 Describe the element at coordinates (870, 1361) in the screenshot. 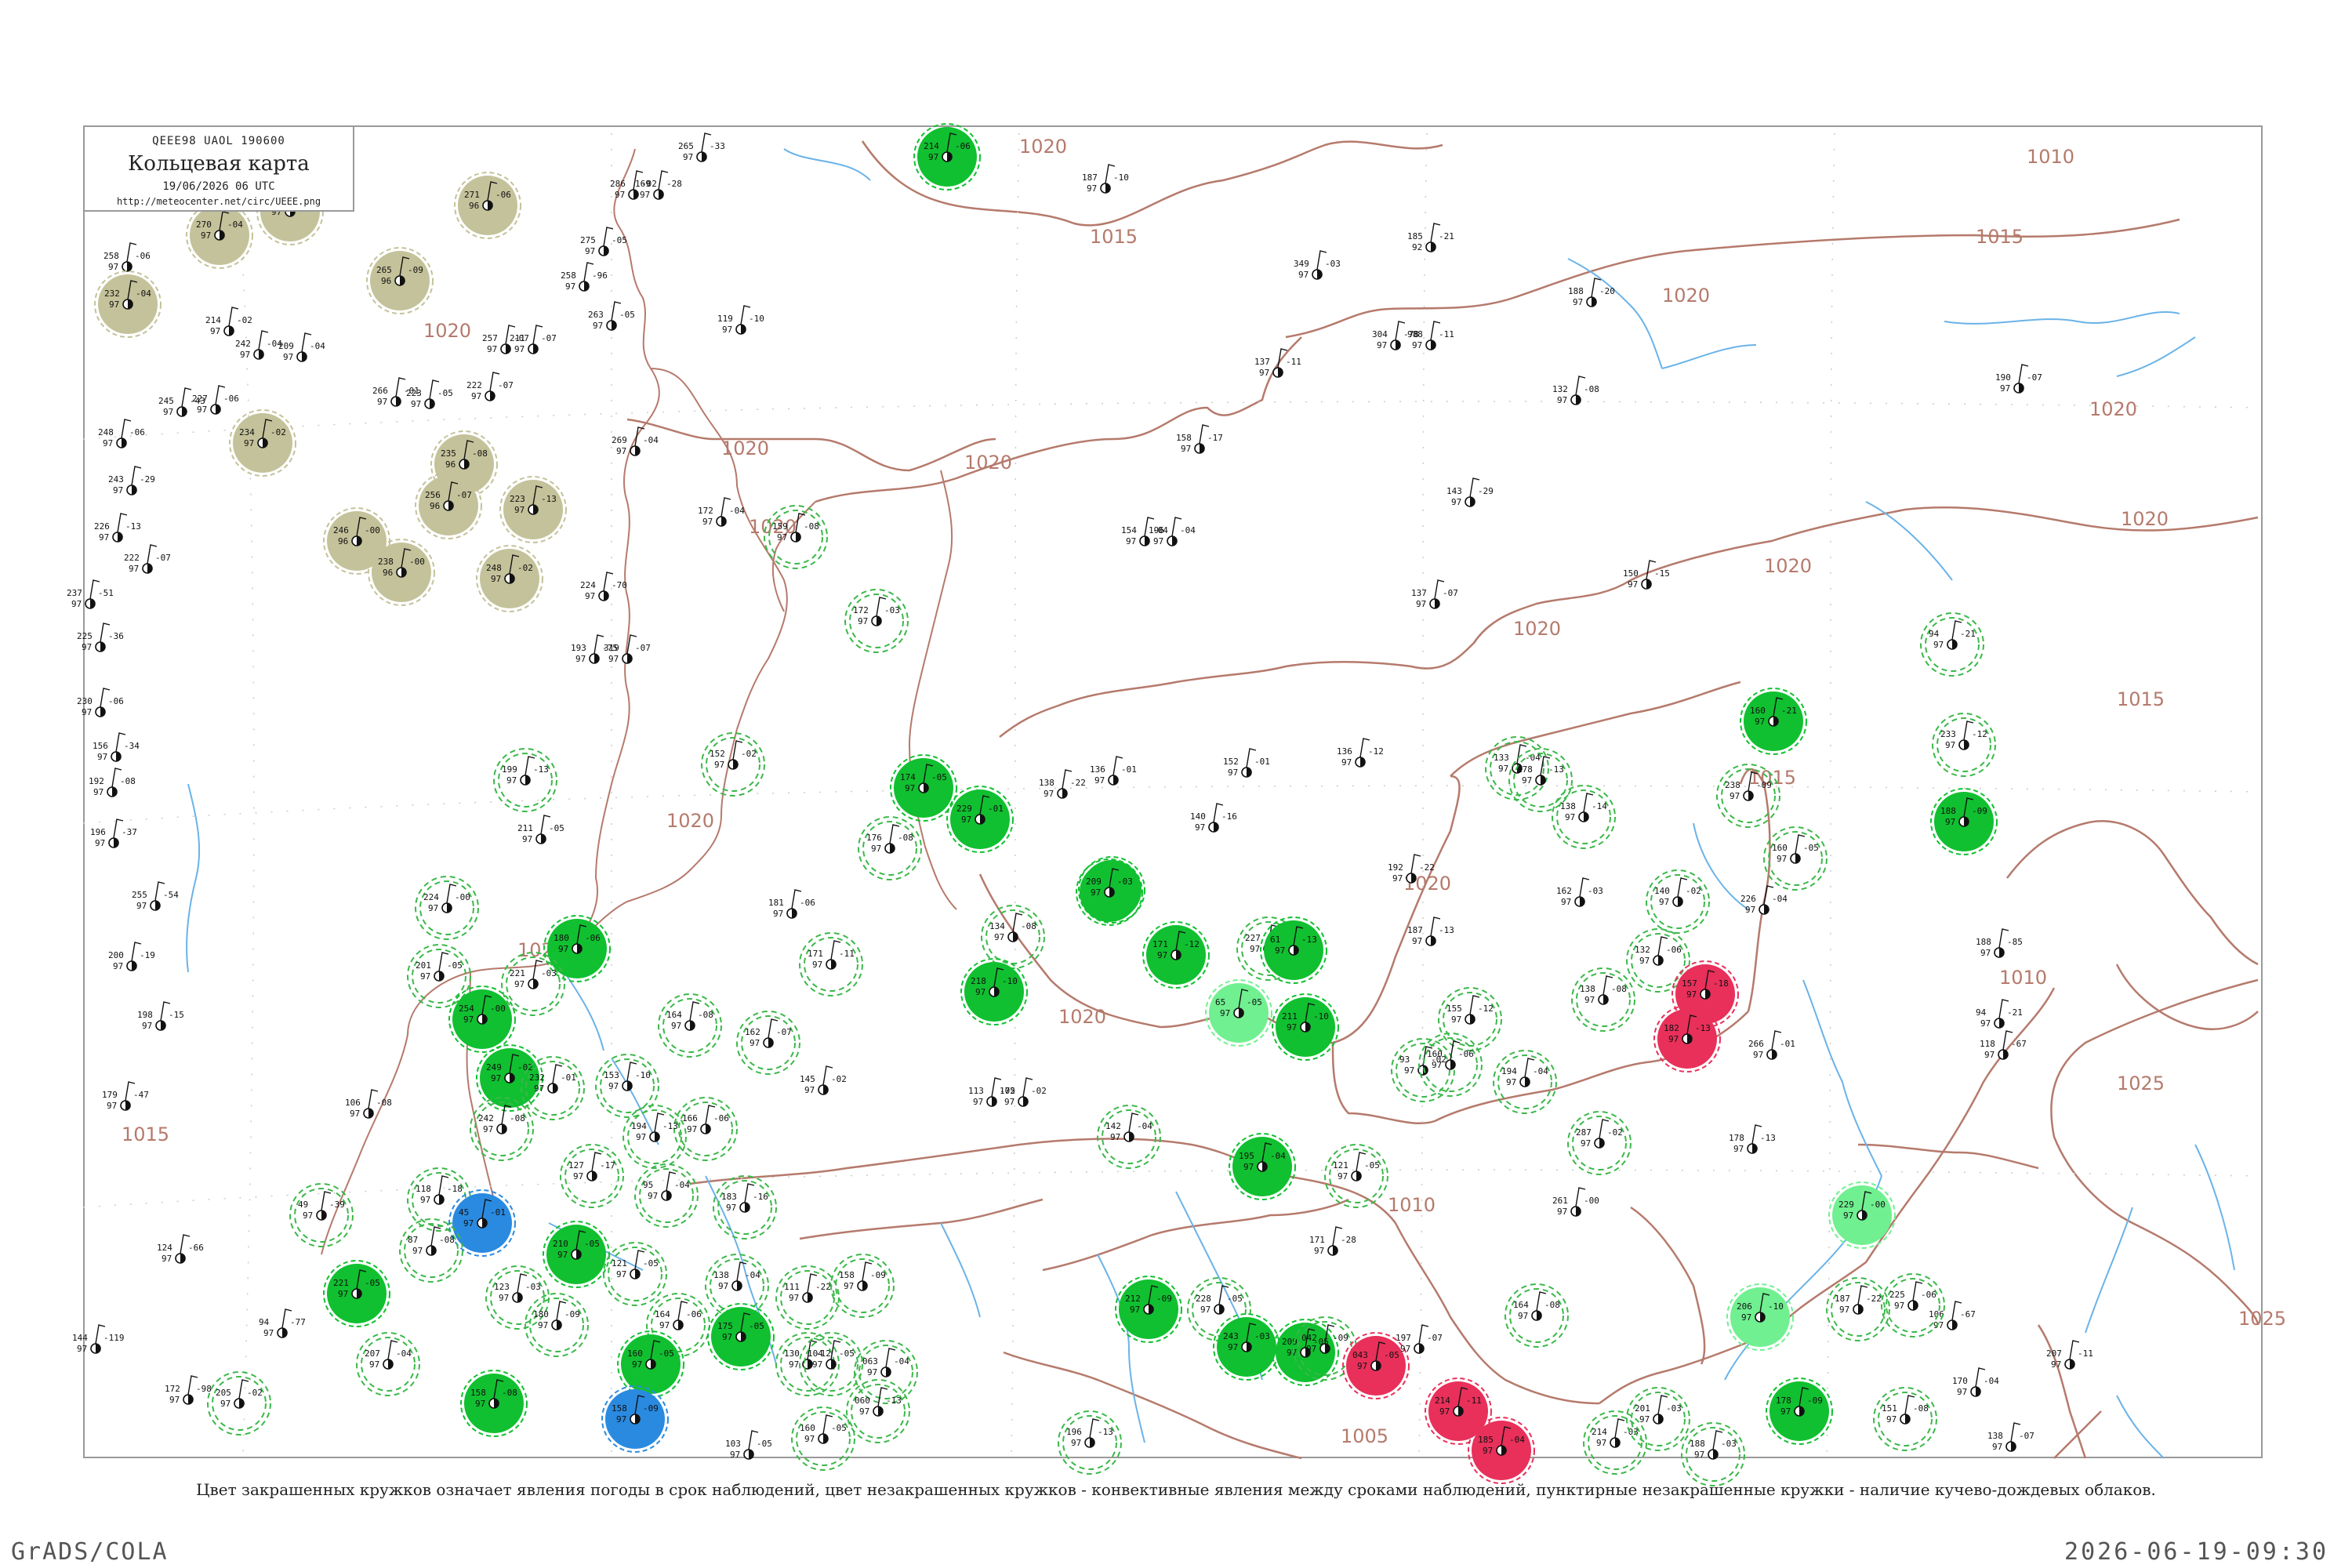

I see `station-temperature: 063` at that location.